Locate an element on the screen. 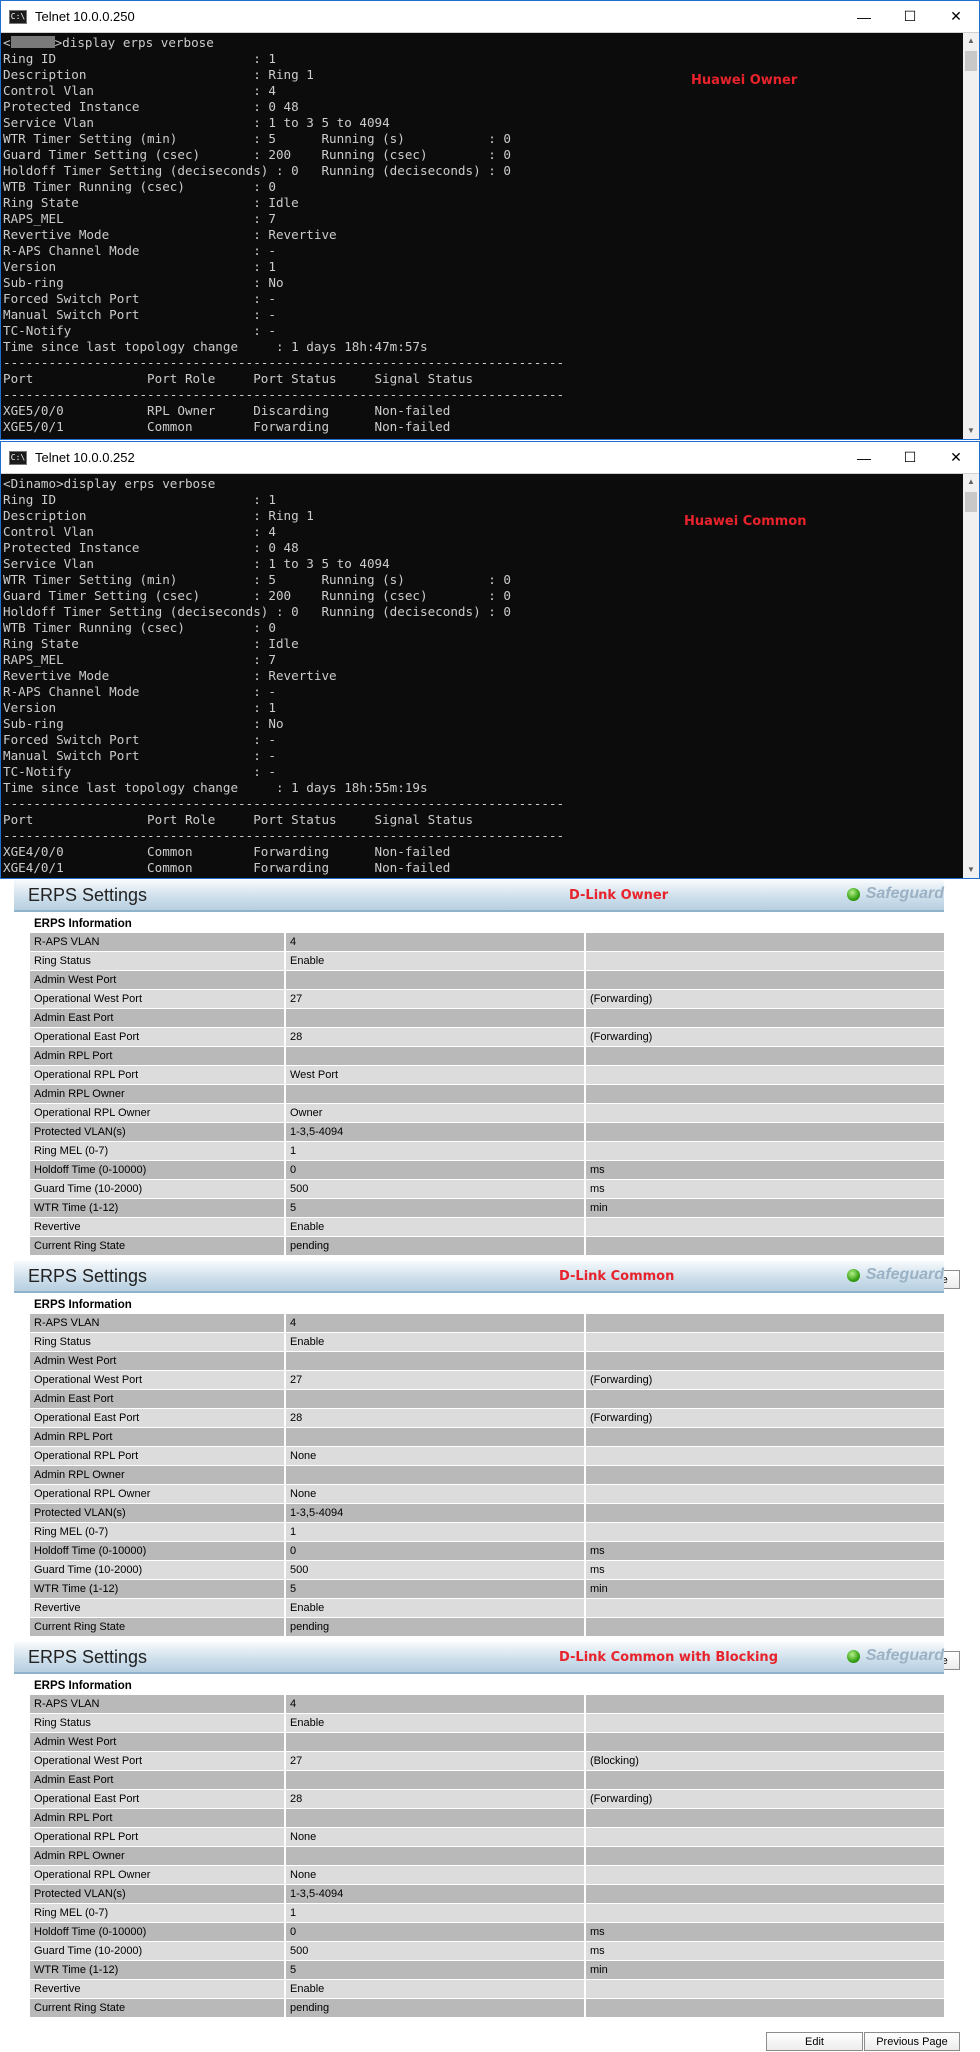  field-label: Current Ring State is located at coordinates (158, 1627).